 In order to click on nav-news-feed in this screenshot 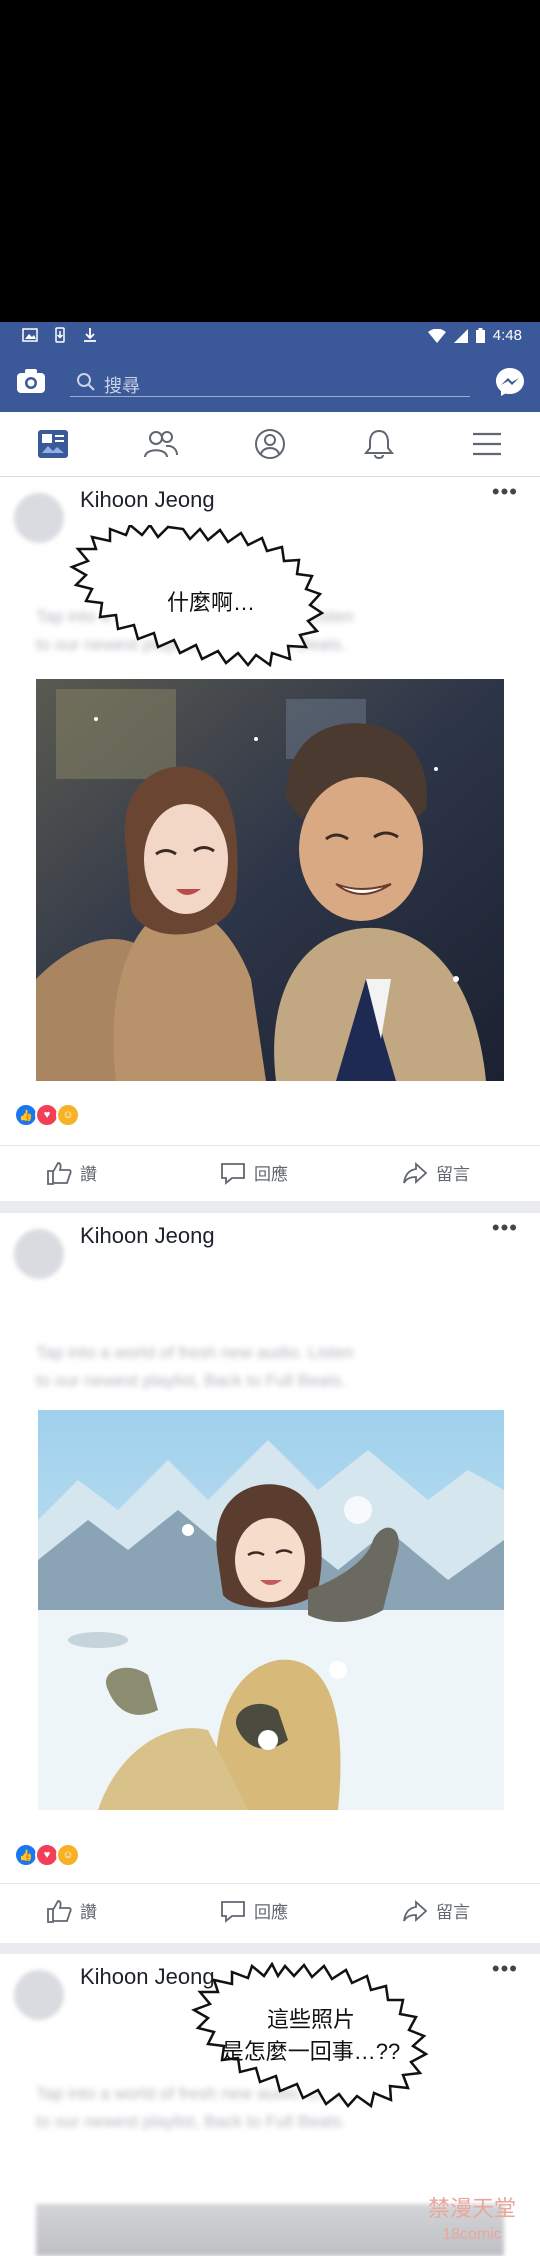, I will do `click(53, 444)`.